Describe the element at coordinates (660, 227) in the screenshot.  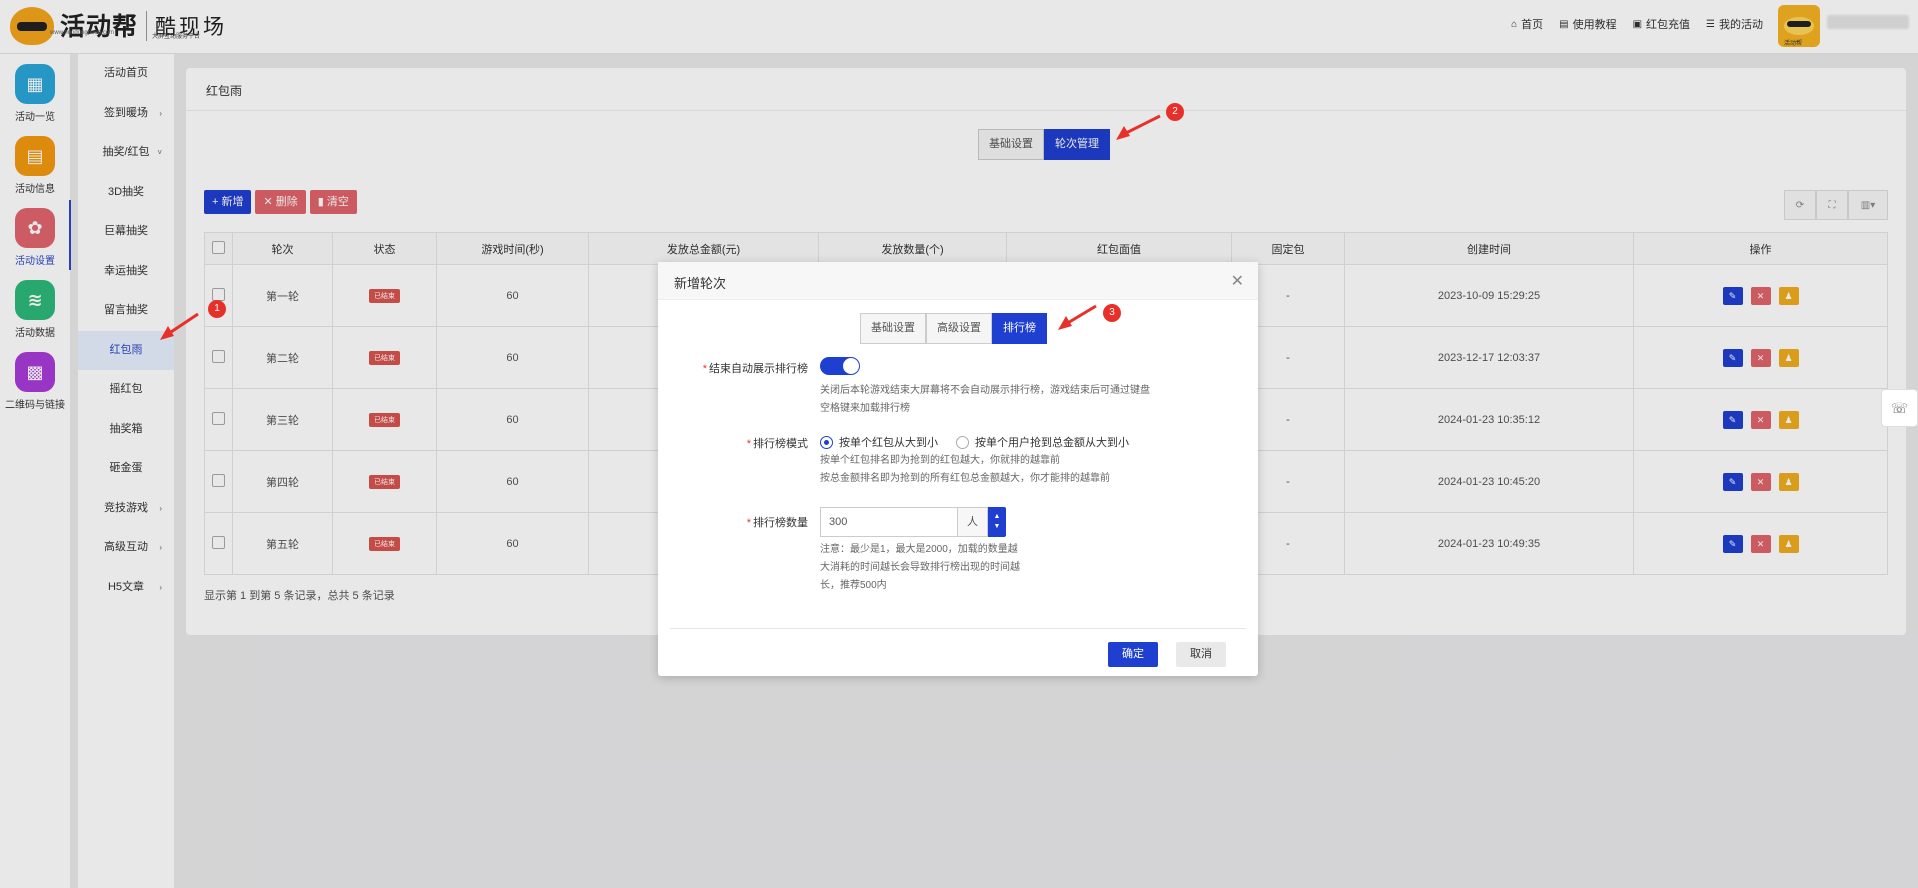
I see `annotation-arrows` at that location.